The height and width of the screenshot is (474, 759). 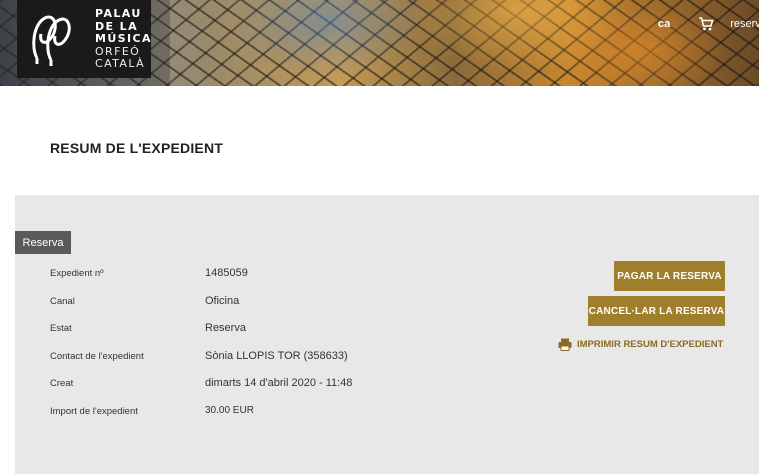 I want to click on pay-reservation-button: PAGAR LA RESERVA, so click(x=669, y=276).